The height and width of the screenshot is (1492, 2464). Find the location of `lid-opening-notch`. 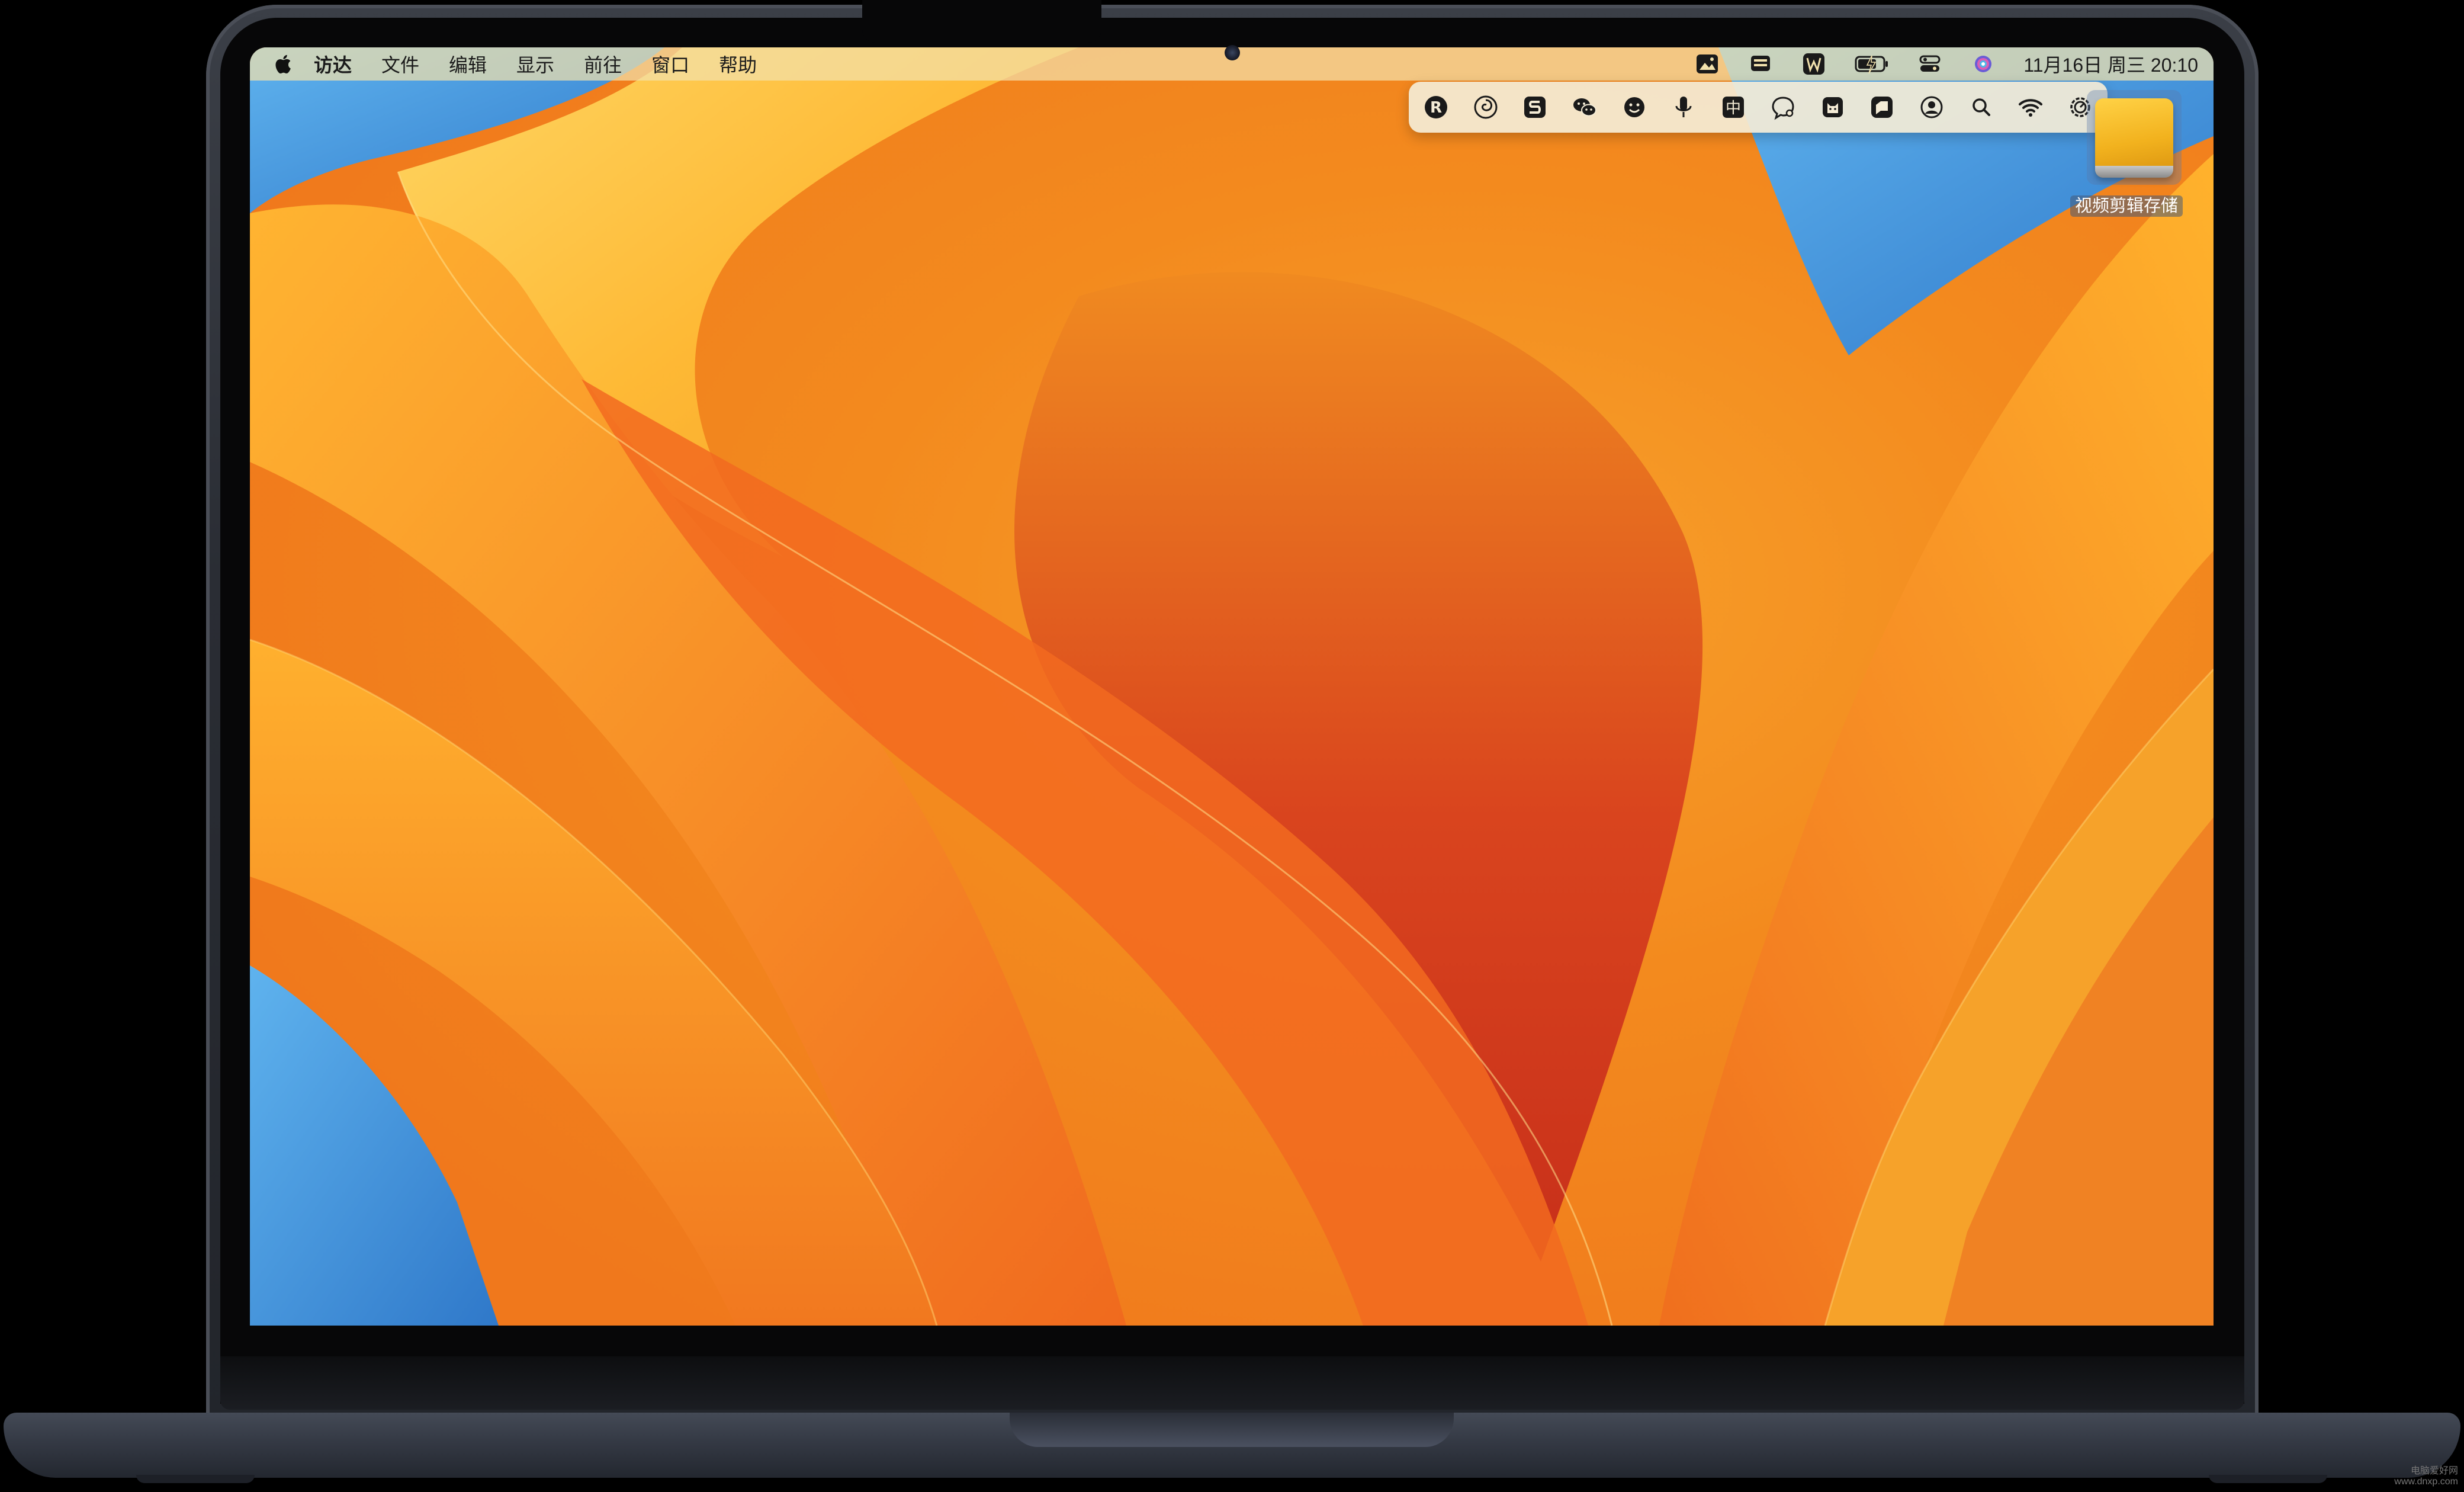

lid-opening-notch is located at coordinates (1232, 1430).